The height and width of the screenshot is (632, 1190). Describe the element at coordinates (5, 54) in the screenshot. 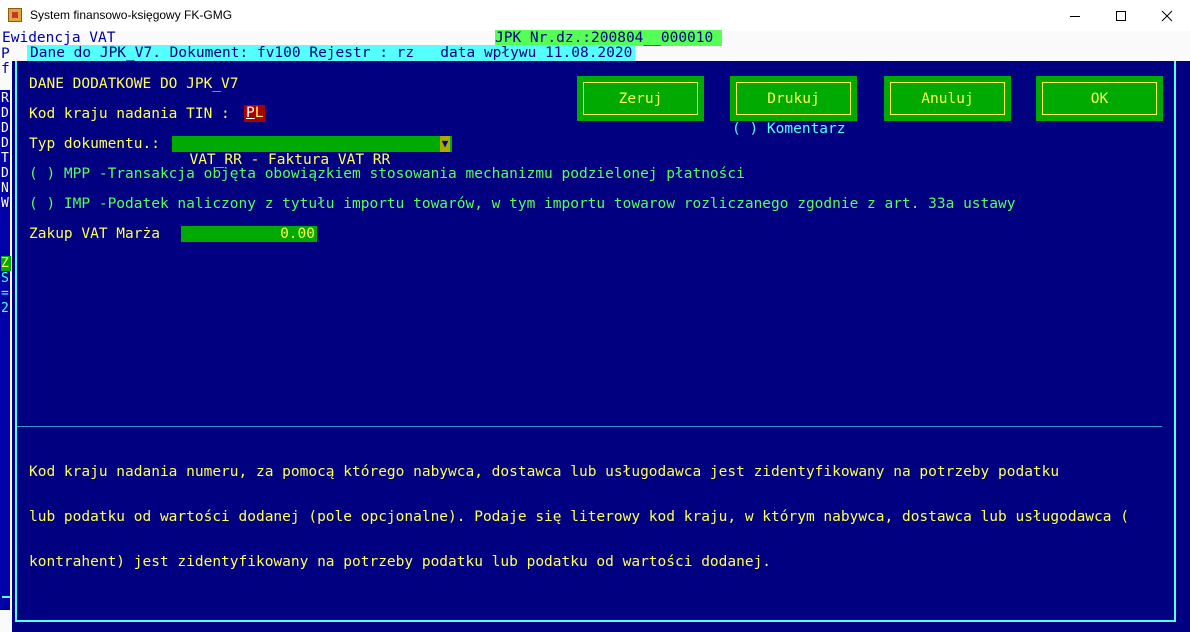

I see `side-letter-p: P` at that location.